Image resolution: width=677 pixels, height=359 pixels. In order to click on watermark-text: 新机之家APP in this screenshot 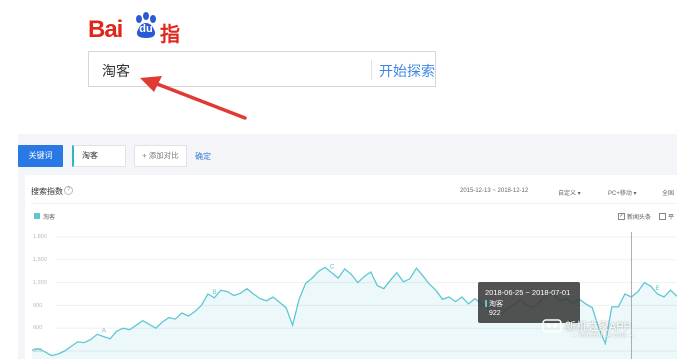, I will do `click(598, 327)`.